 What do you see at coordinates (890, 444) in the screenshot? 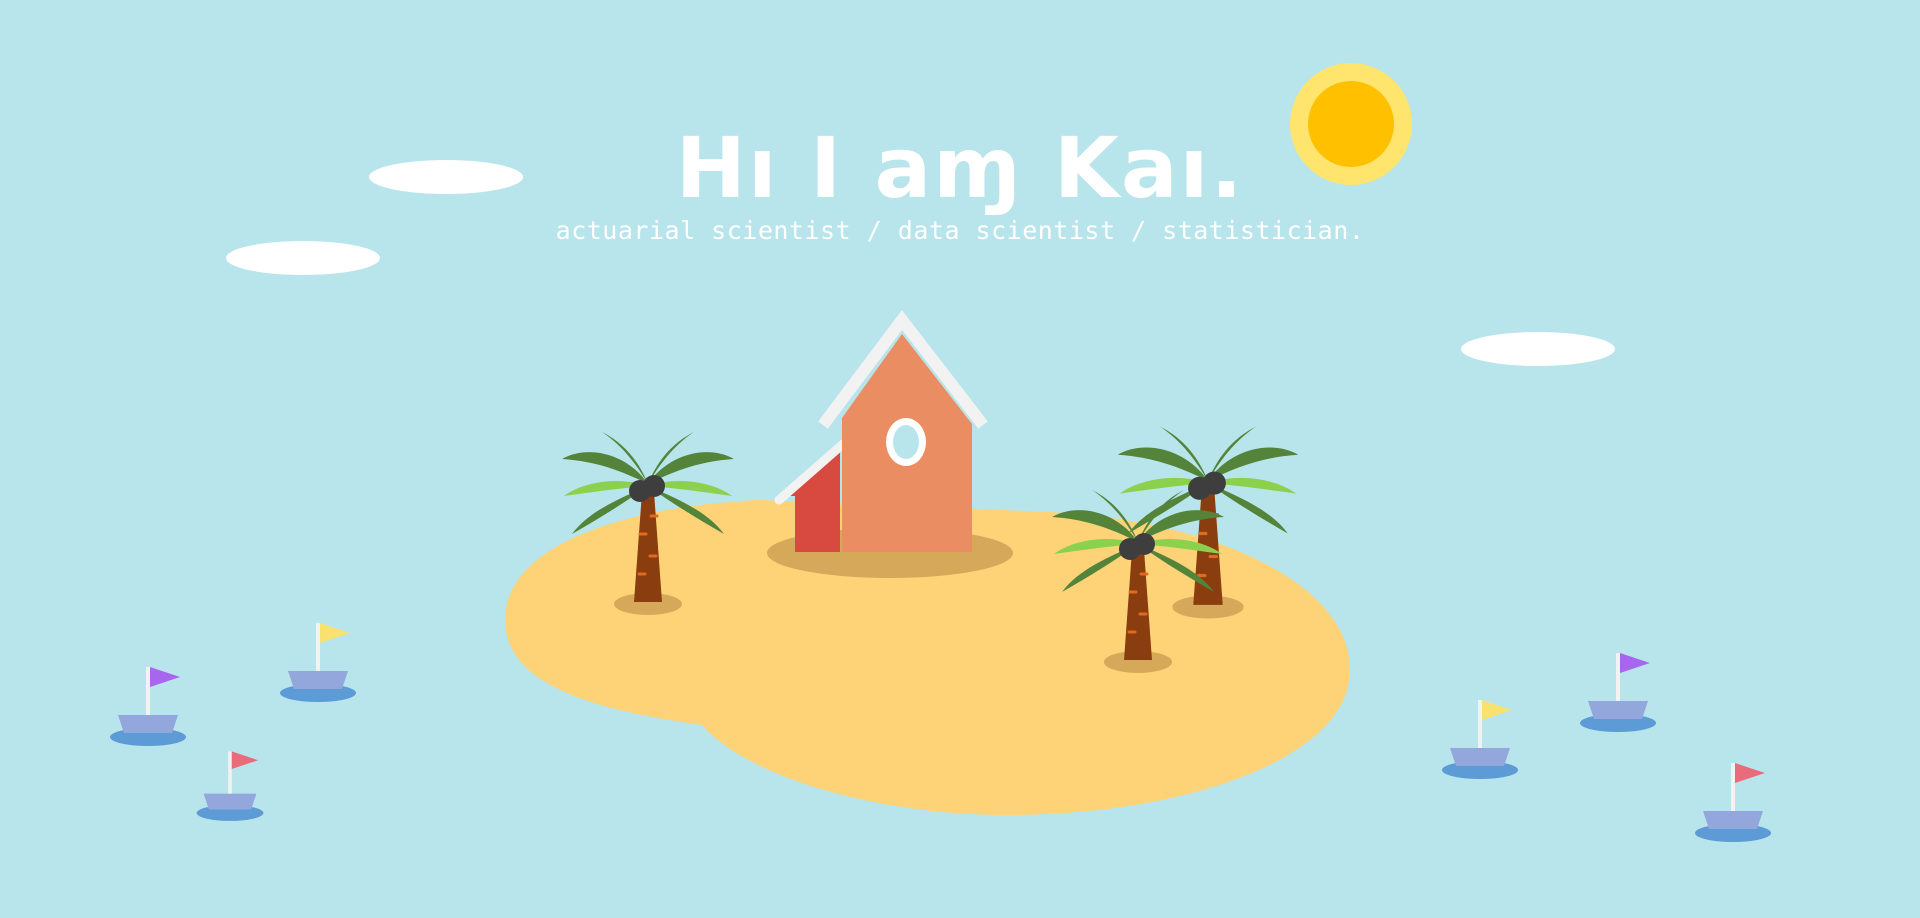
I see `house-icon` at bounding box center [890, 444].